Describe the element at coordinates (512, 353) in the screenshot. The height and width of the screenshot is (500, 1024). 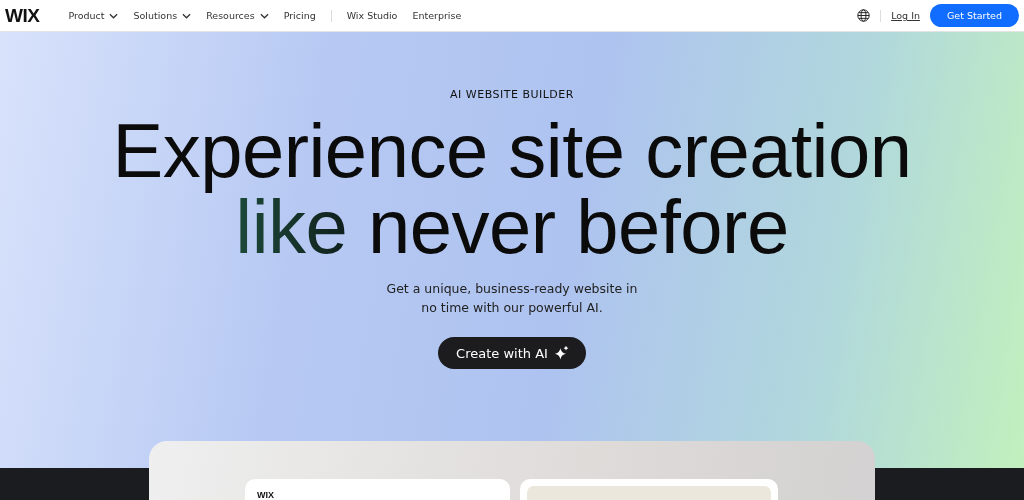
I see `create-with-ai-button: Create with AI` at that location.